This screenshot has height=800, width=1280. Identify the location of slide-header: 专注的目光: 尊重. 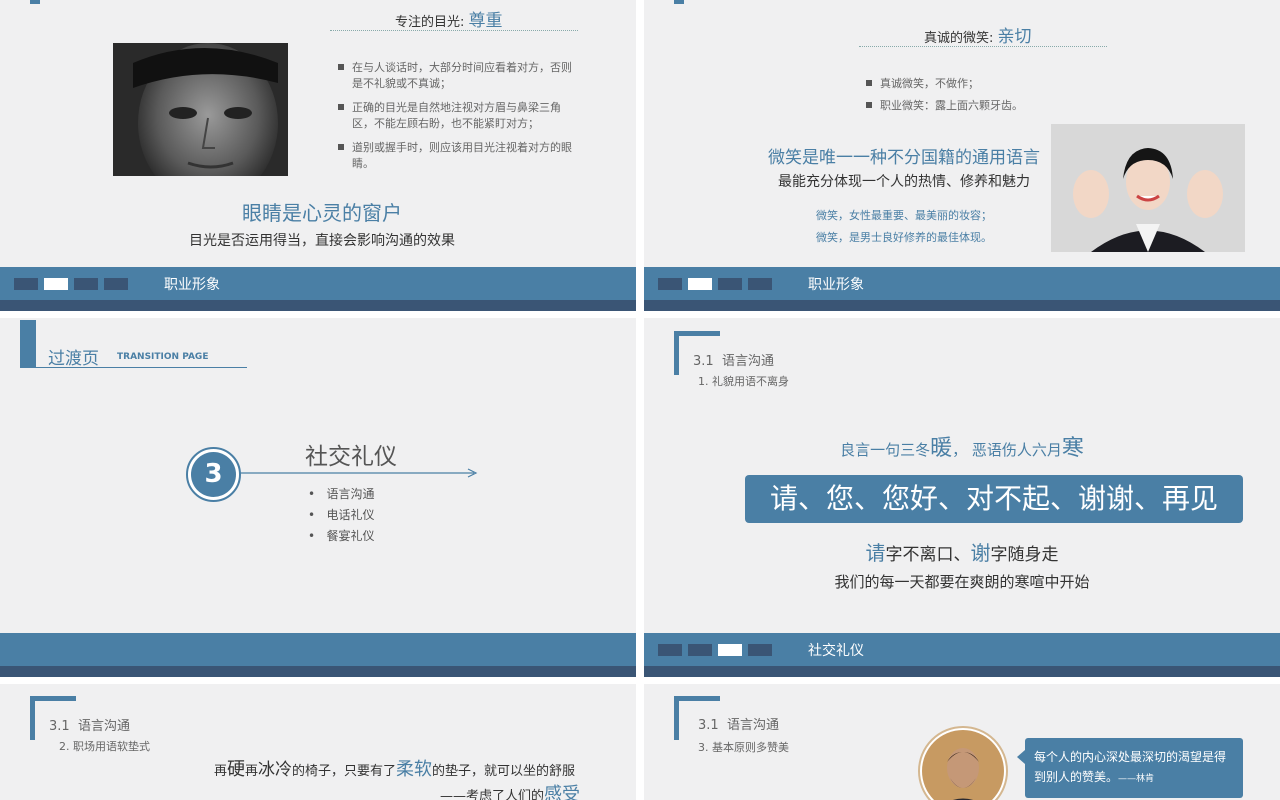
(449, 21).